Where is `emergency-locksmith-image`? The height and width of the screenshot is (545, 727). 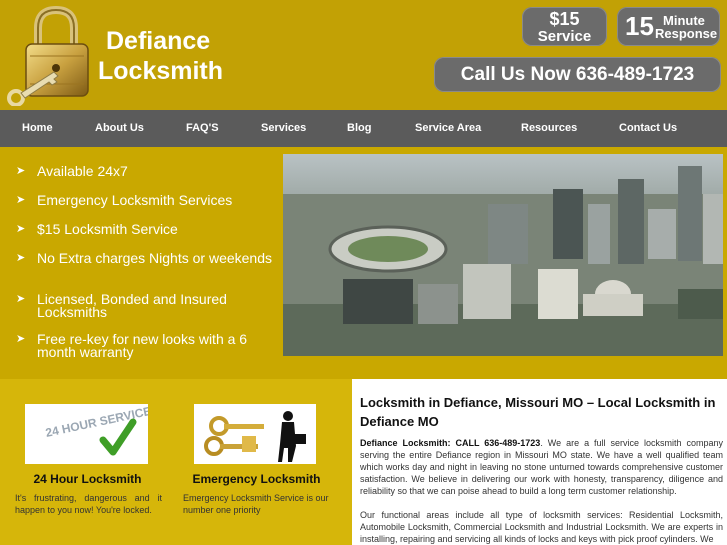 emergency-locksmith-image is located at coordinates (255, 434).